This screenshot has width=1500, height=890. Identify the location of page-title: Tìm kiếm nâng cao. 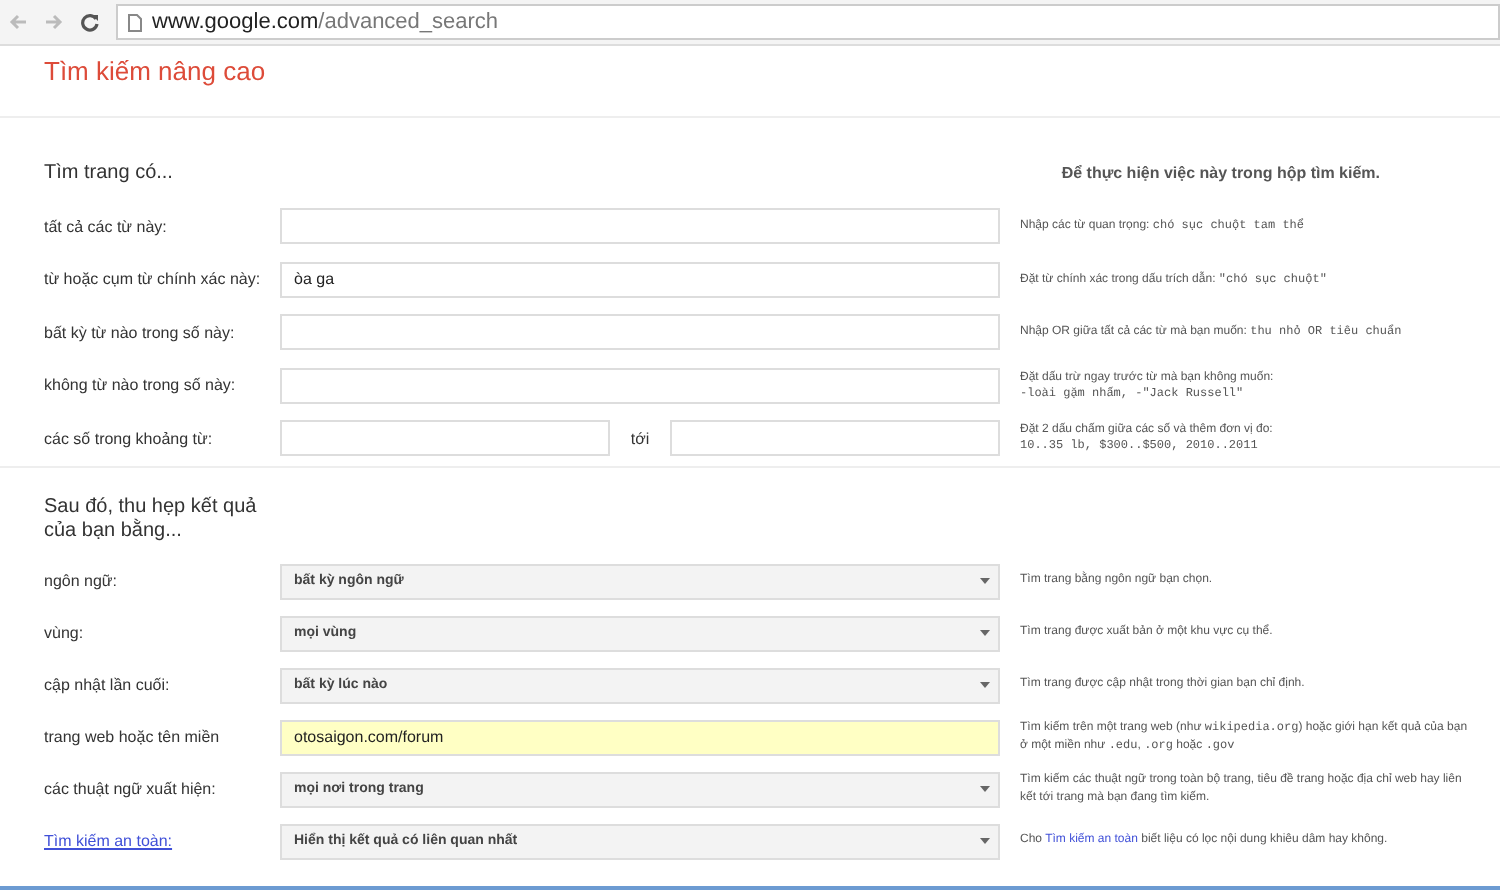
(156, 73).